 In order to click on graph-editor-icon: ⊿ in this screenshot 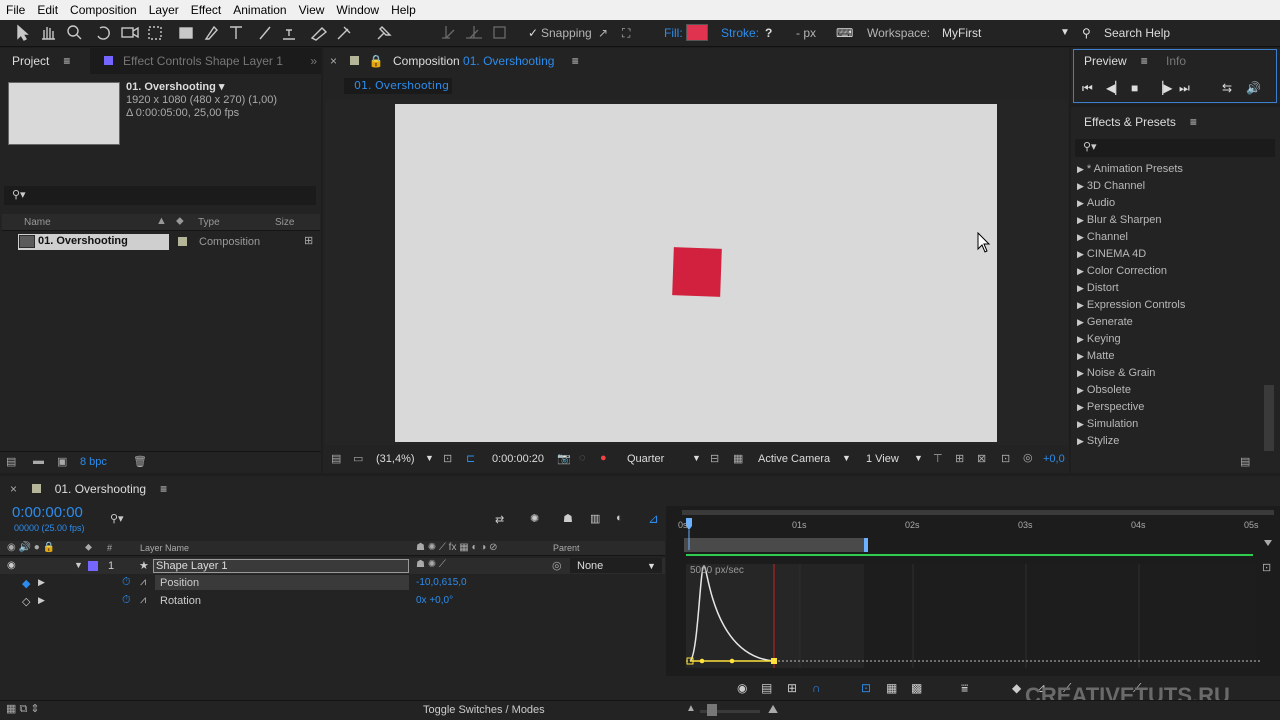, I will do `click(653, 519)`.